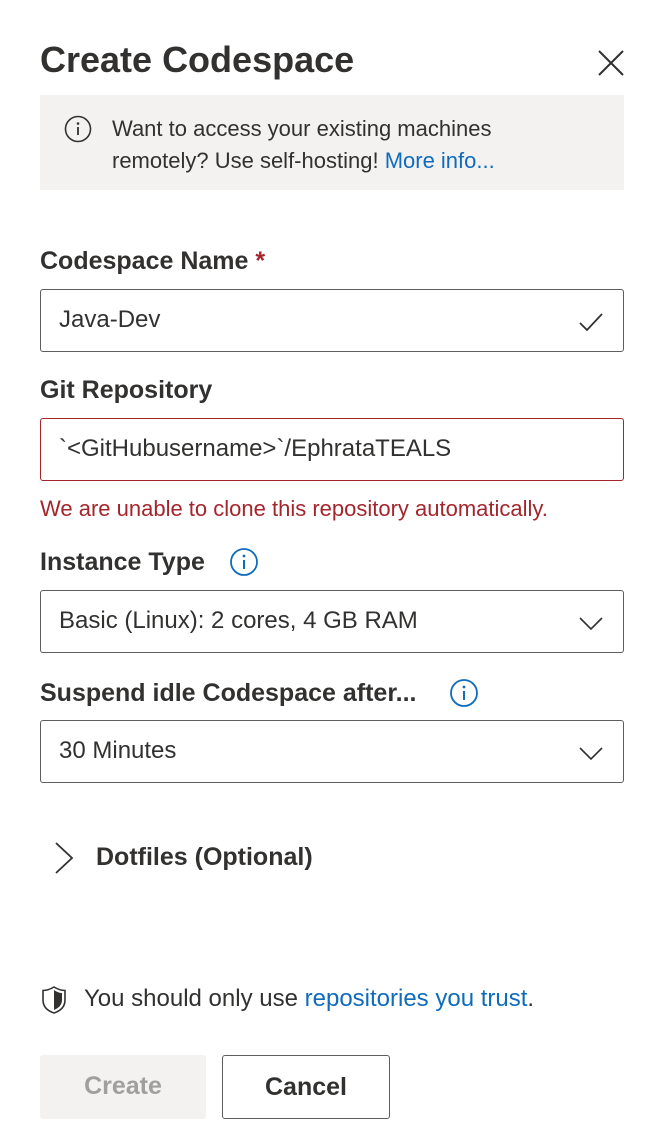  Describe the element at coordinates (204, 857) in the screenshot. I see `dotfiles-label: Dotfiles (Optional)` at that location.